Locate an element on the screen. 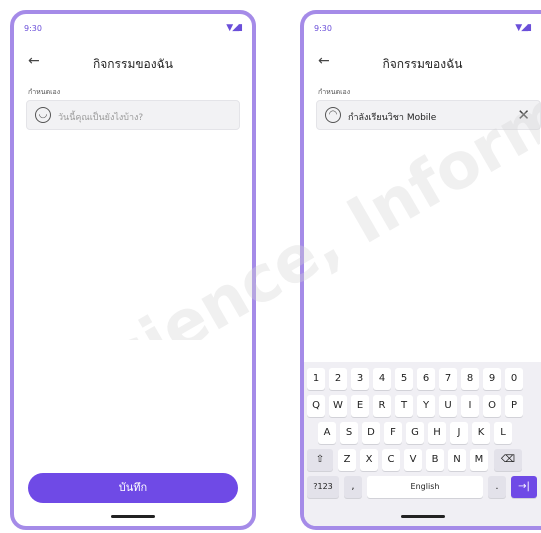  activity-input: ◡ วันนี้คุณเป็นยังไงบ้าง? is located at coordinates (133, 115).